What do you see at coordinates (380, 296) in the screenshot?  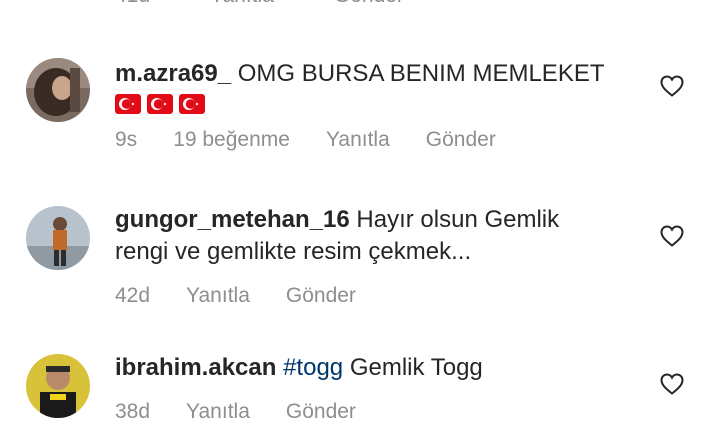 I see `comment-meta: 42d Yanıtla Gönder` at bounding box center [380, 296].